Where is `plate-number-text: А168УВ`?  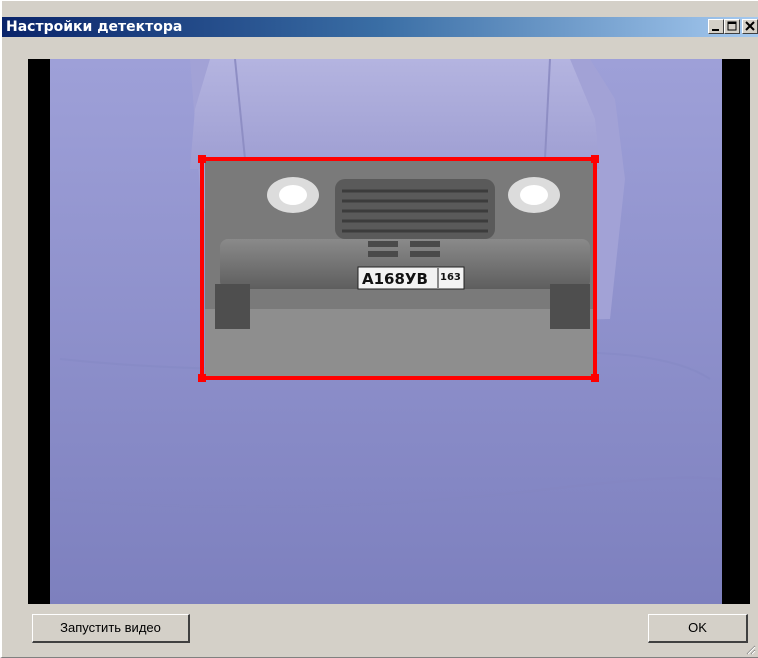
plate-number-text: А168УВ is located at coordinates (395, 279).